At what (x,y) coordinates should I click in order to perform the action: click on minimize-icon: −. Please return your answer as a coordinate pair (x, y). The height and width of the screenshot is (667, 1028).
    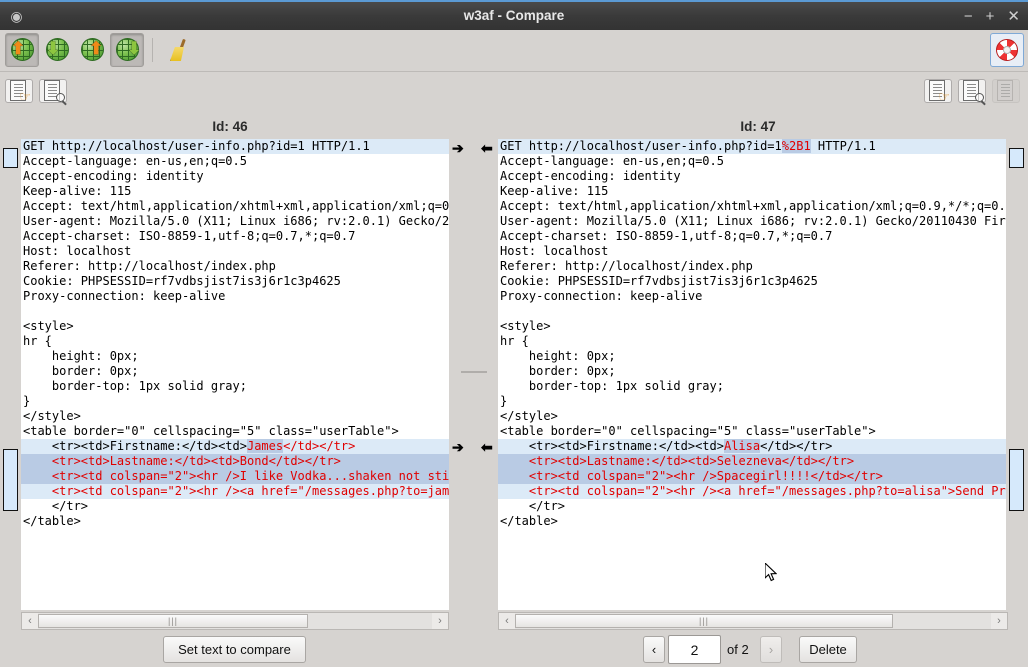
    Looking at the image, I should click on (968, 16).